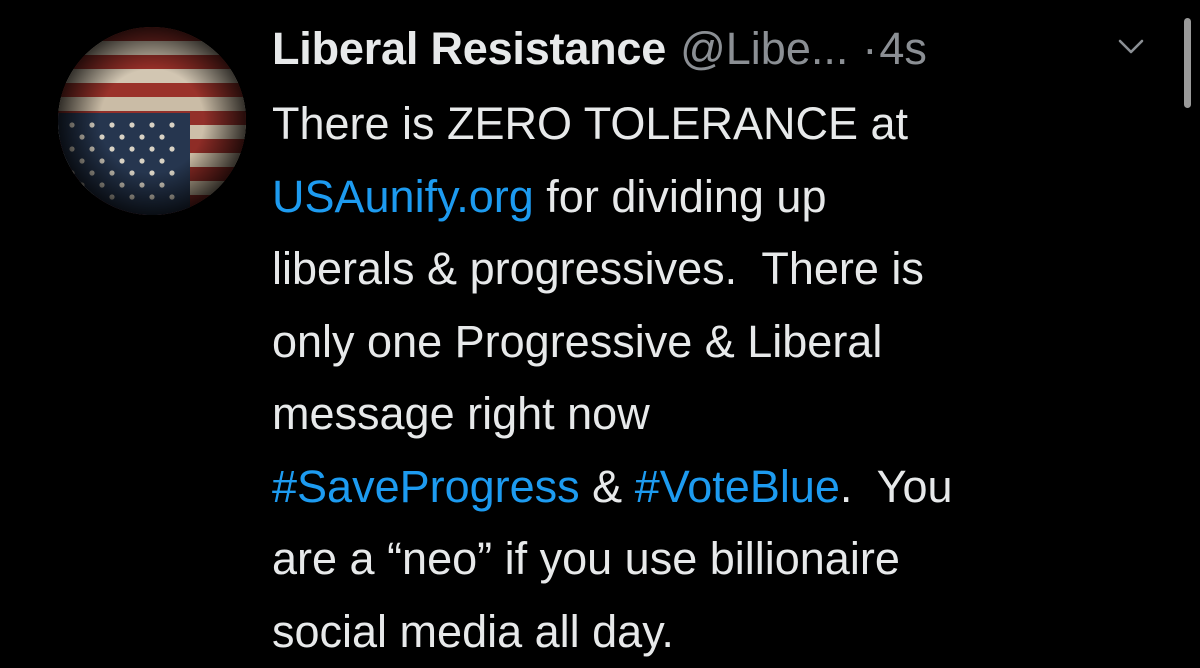  Describe the element at coordinates (1131, 47) in the screenshot. I see `chevron-down-icon` at that location.